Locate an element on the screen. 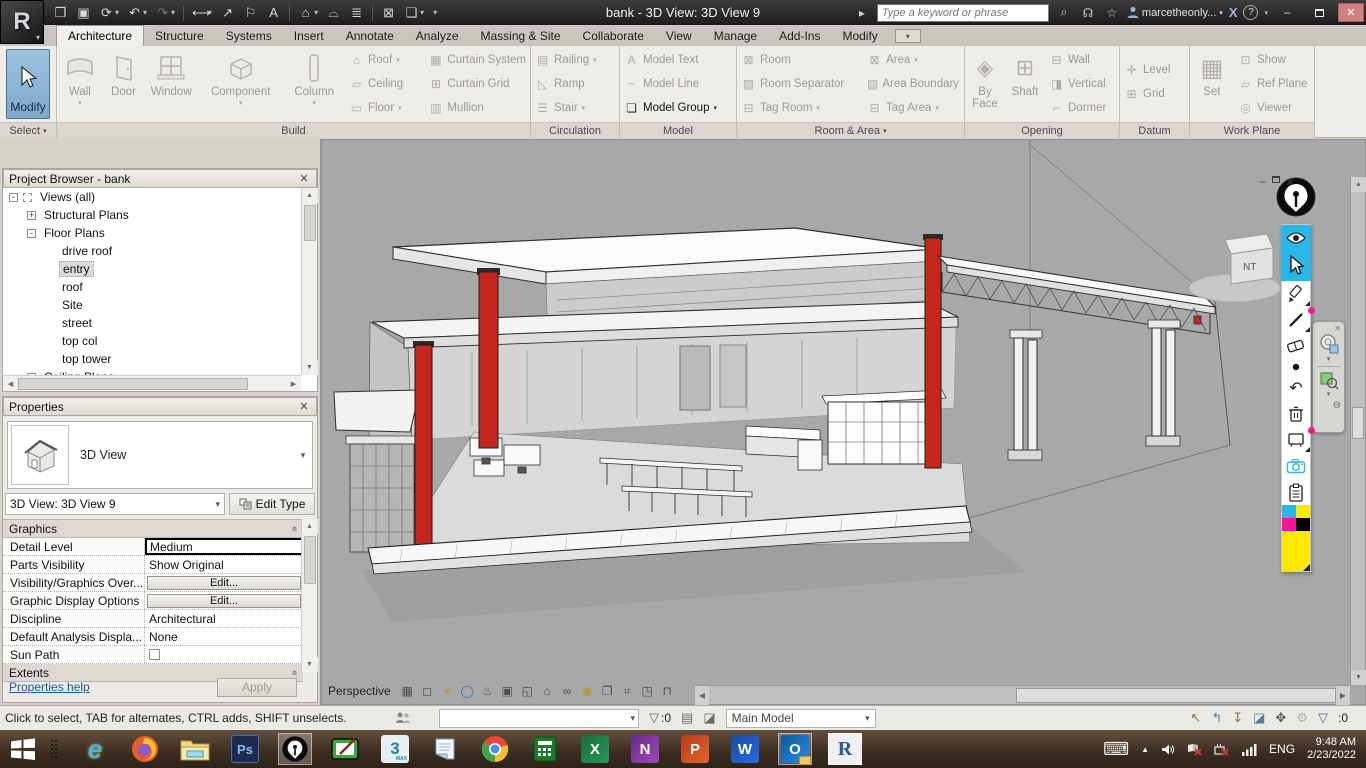 The width and height of the screenshot is (1366, 768). viewport-hscrollbar: ◀ ▶ is located at coordinates (1022, 695).